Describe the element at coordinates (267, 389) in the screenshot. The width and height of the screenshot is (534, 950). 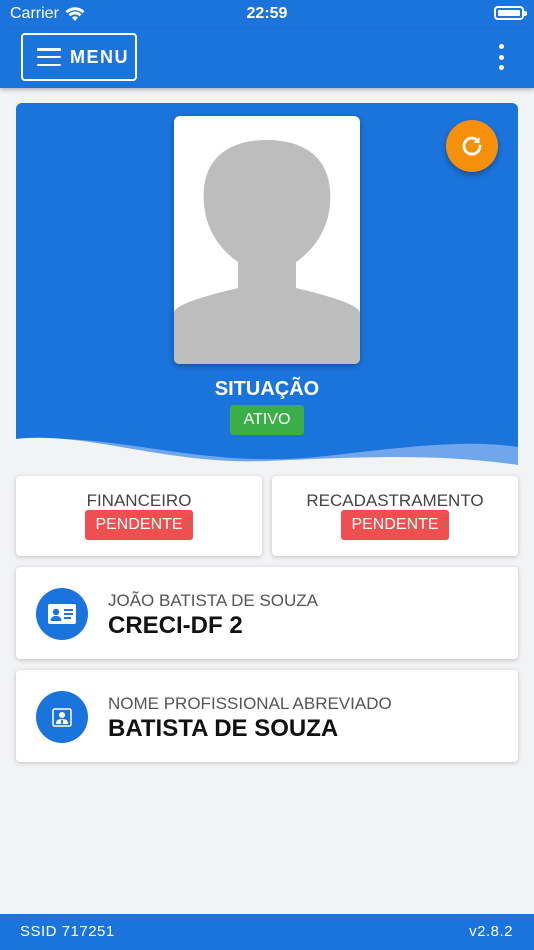
I see `status-heading: SITUAÇÃO` at that location.